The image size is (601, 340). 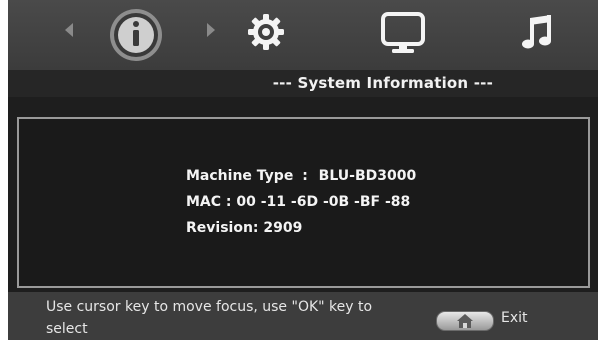 I want to click on mac-value: 00 -11 -6D -0B -BF -88, so click(x=323, y=202).